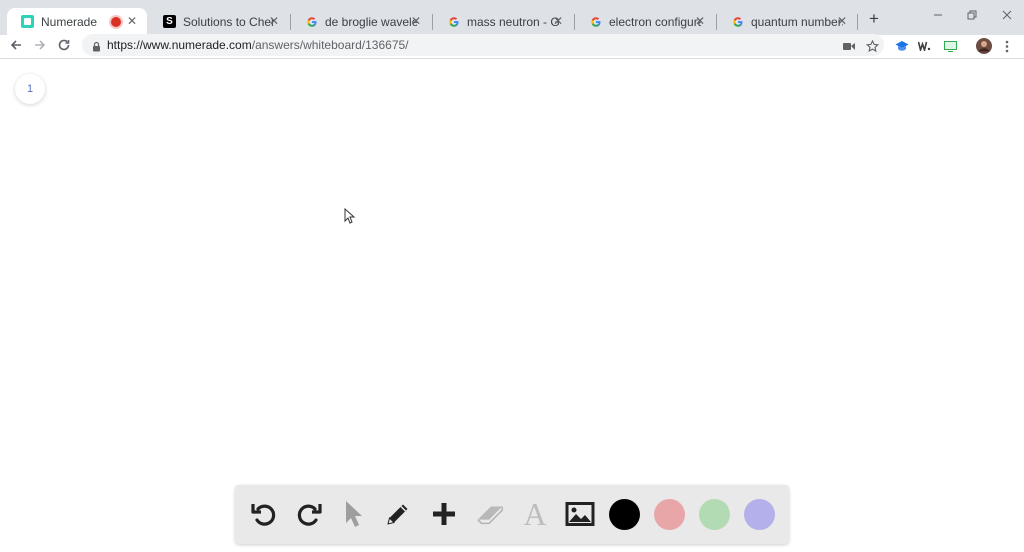 Image resolution: width=1024 pixels, height=552 pixels. I want to click on select-icon, so click(353, 514).